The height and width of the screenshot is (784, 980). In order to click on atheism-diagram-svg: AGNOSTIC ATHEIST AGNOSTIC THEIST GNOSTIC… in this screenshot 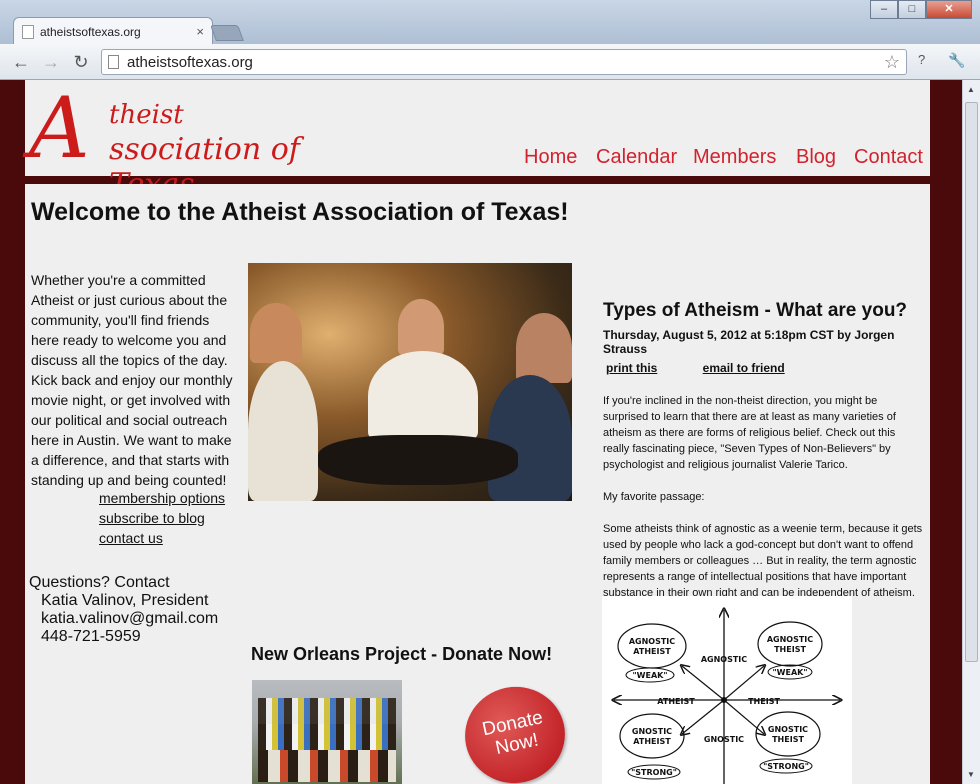, I will do `click(727, 690)`.